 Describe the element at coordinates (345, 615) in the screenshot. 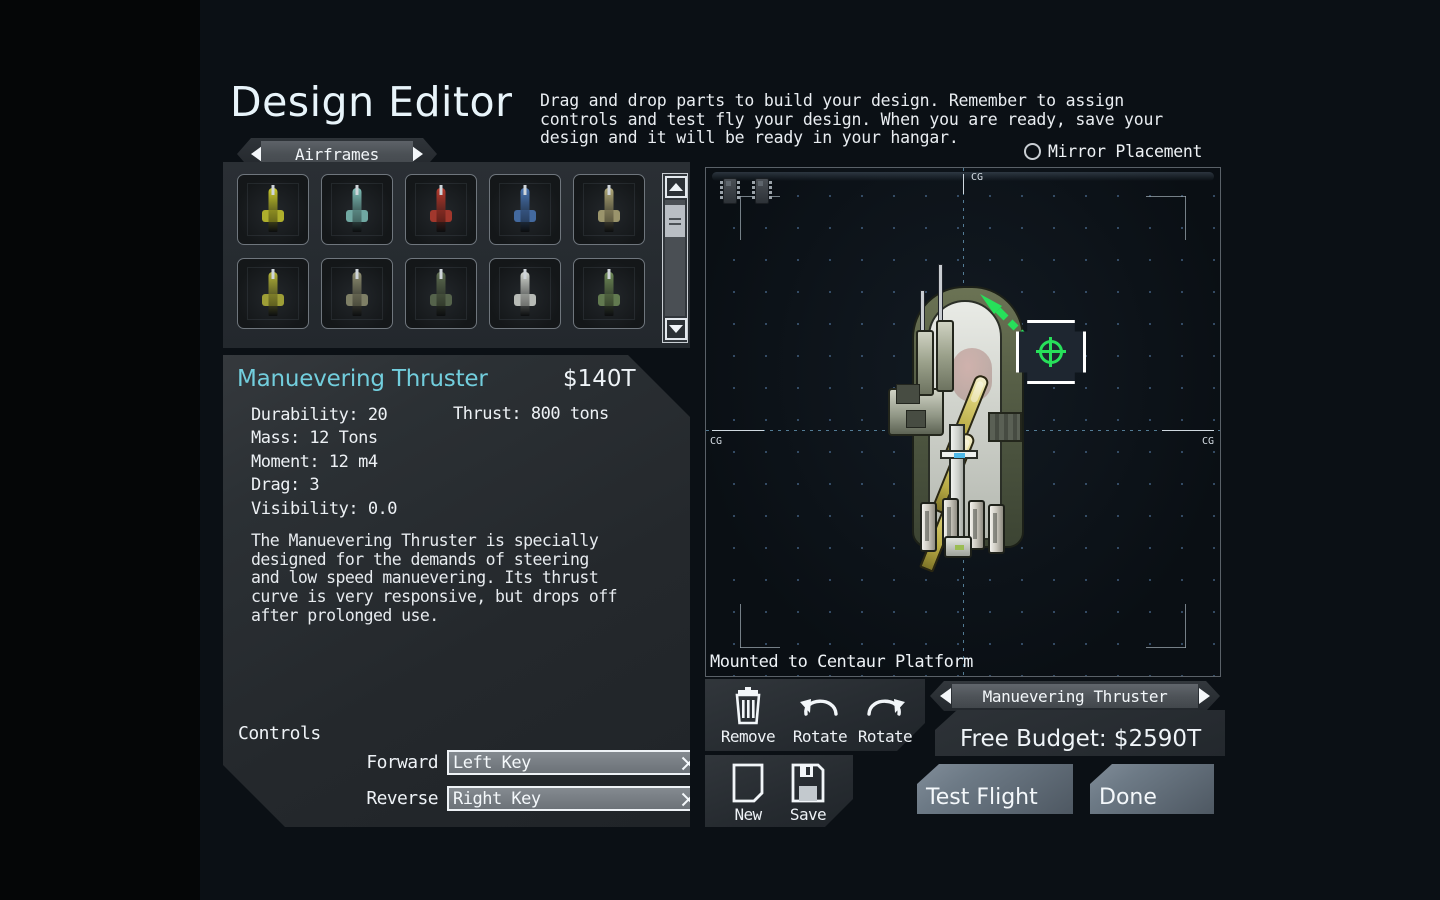

I see `description-line: after prolonged use.` at that location.